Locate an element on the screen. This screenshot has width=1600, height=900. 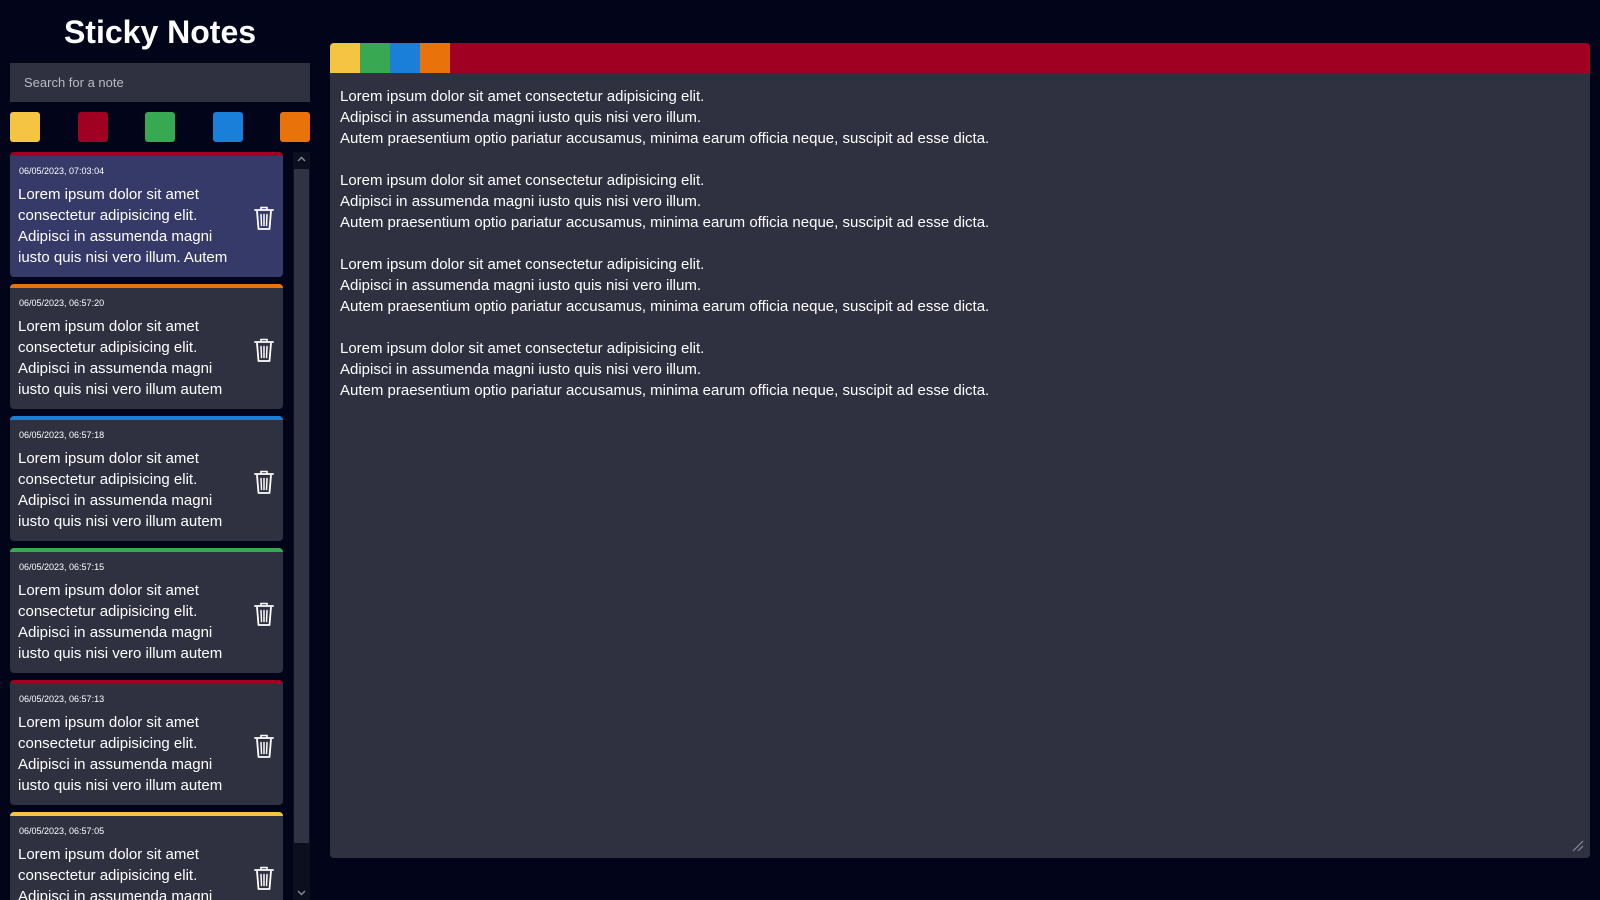
note-date: 06/05/2023, 07:03:04 is located at coordinates (62, 171).